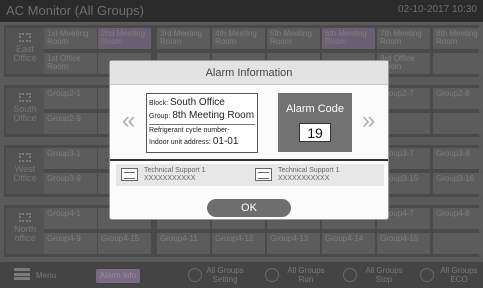 The height and width of the screenshot is (288, 483). What do you see at coordinates (70, 38) in the screenshot?
I see `group-cell: 1st Meeting Room` at bounding box center [70, 38].